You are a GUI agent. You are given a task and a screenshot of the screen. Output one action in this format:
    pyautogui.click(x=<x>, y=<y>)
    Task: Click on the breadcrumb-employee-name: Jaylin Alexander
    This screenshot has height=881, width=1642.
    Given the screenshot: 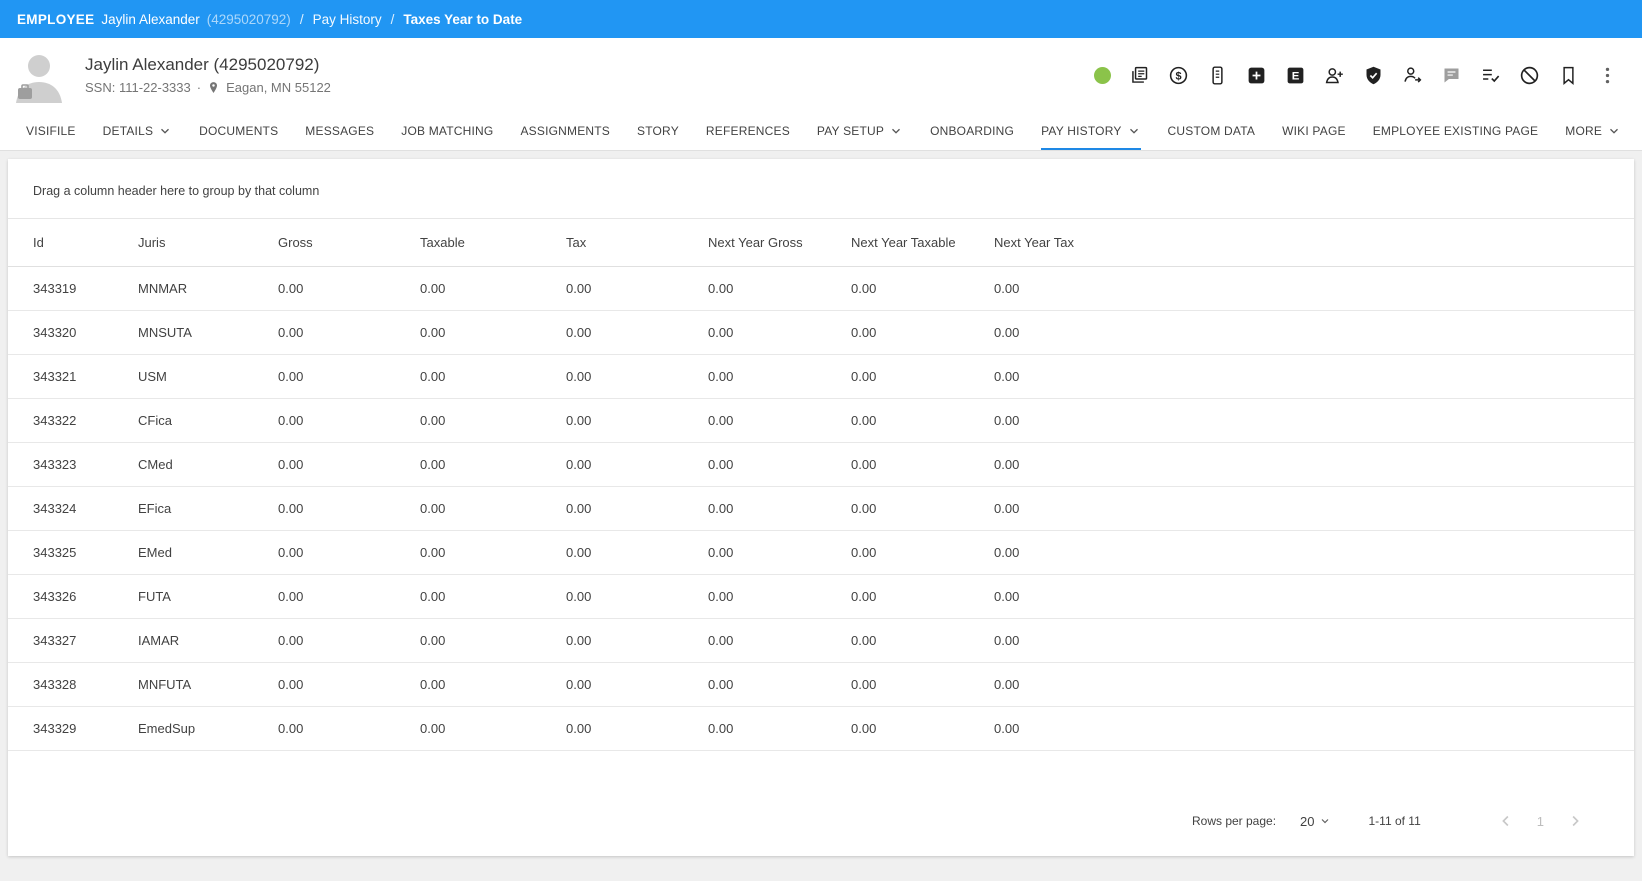 What is the action you would take?
    pyautogui.click(x=150, y=19)
    